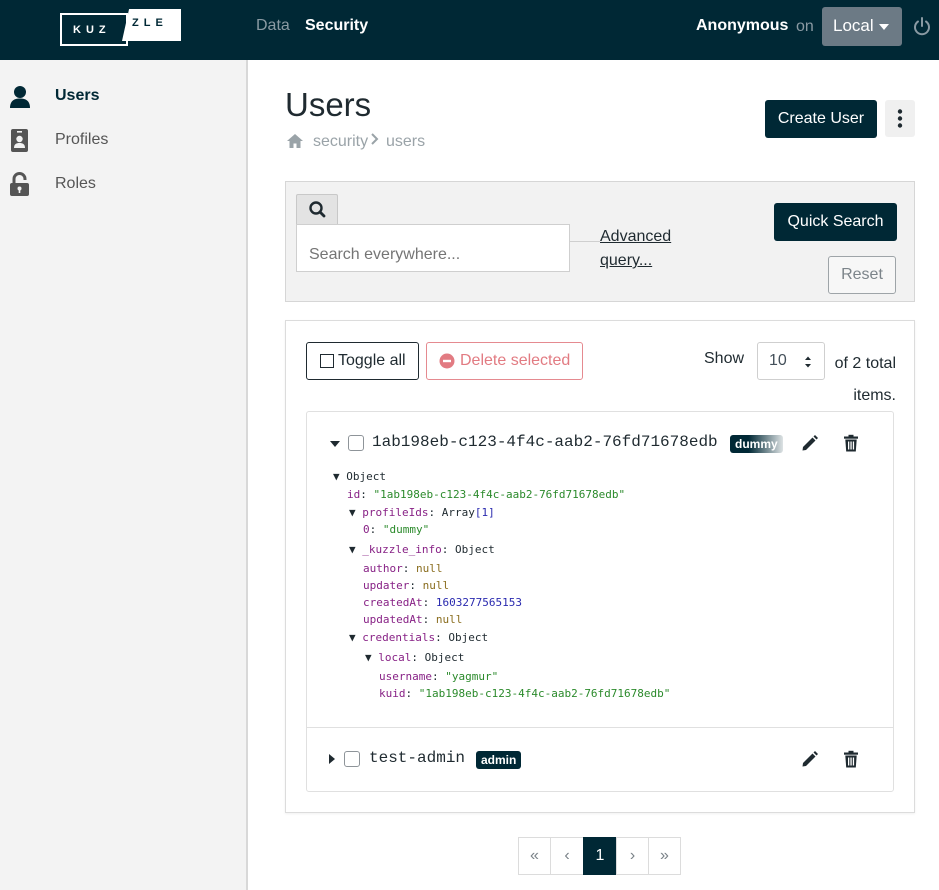  What do you see at coordinates (865, 379) in the screenshot?
I see `total-items-label: of 2 total items.` at bounding box center [865, 379].